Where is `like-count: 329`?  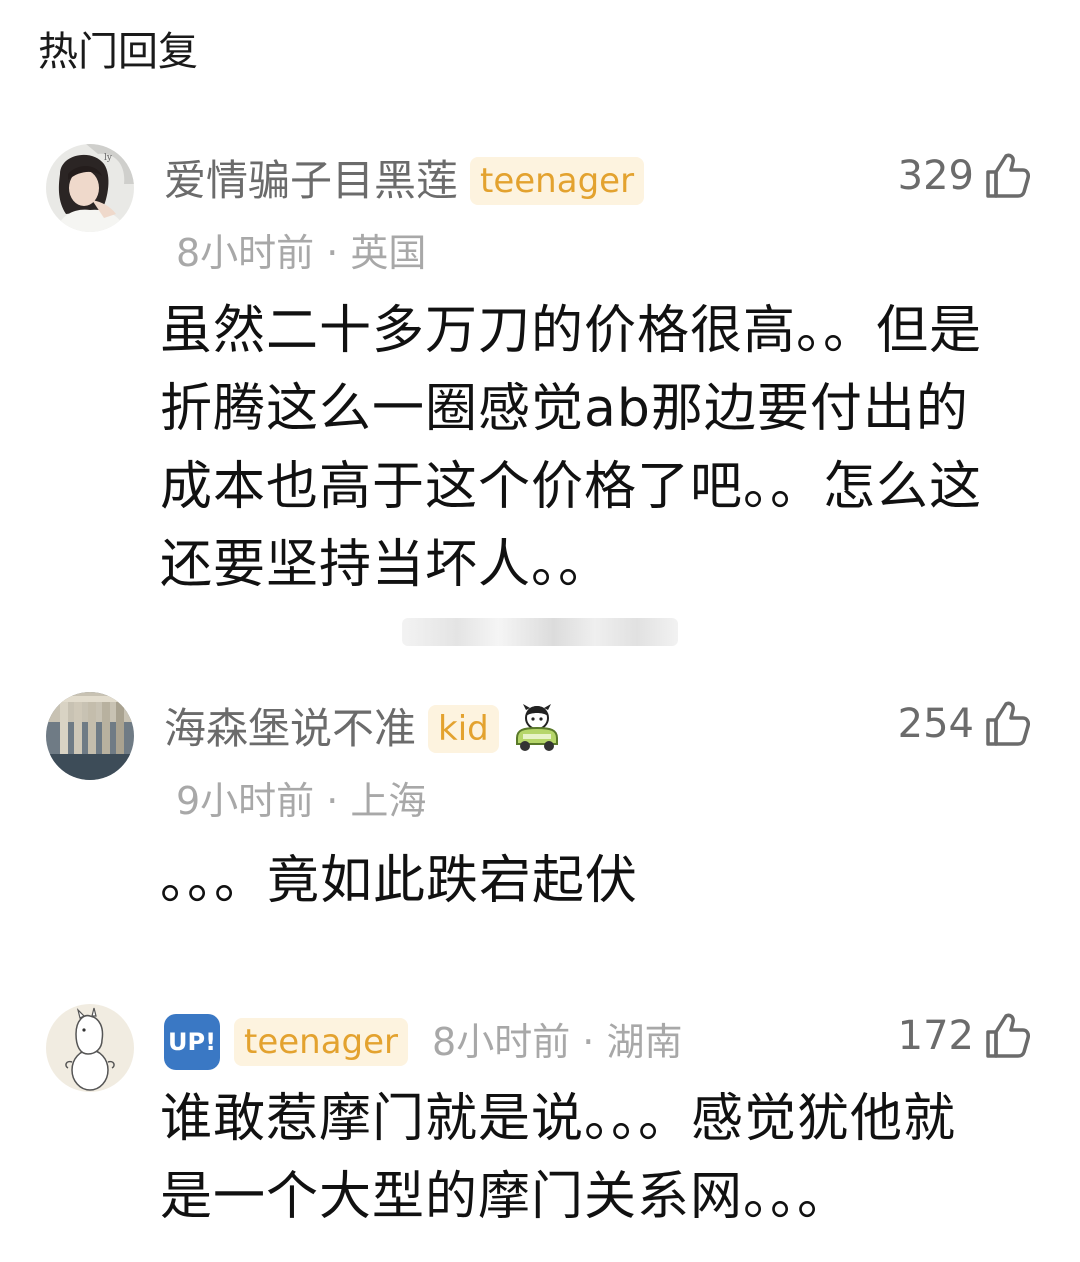
like-count: 329 is located at coordinates (935, 176).